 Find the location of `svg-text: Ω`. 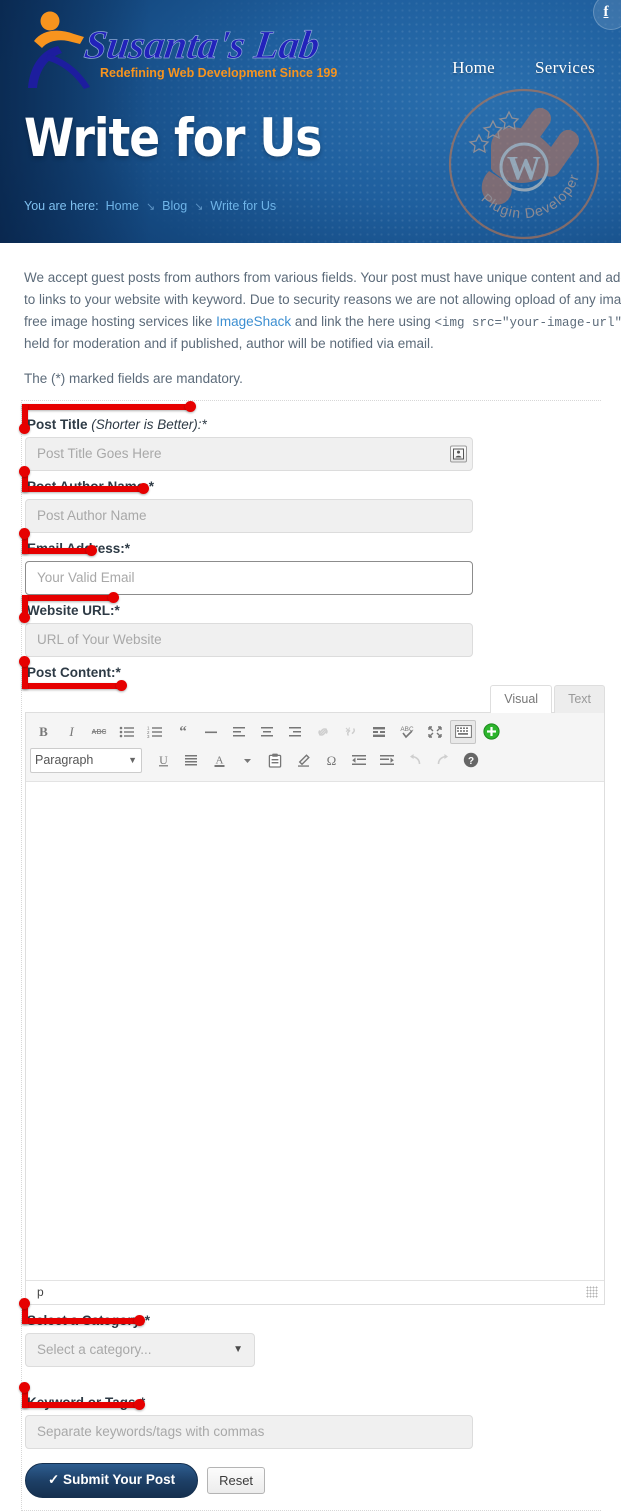

svg-text: Ω is located at coordinates (331, 760).